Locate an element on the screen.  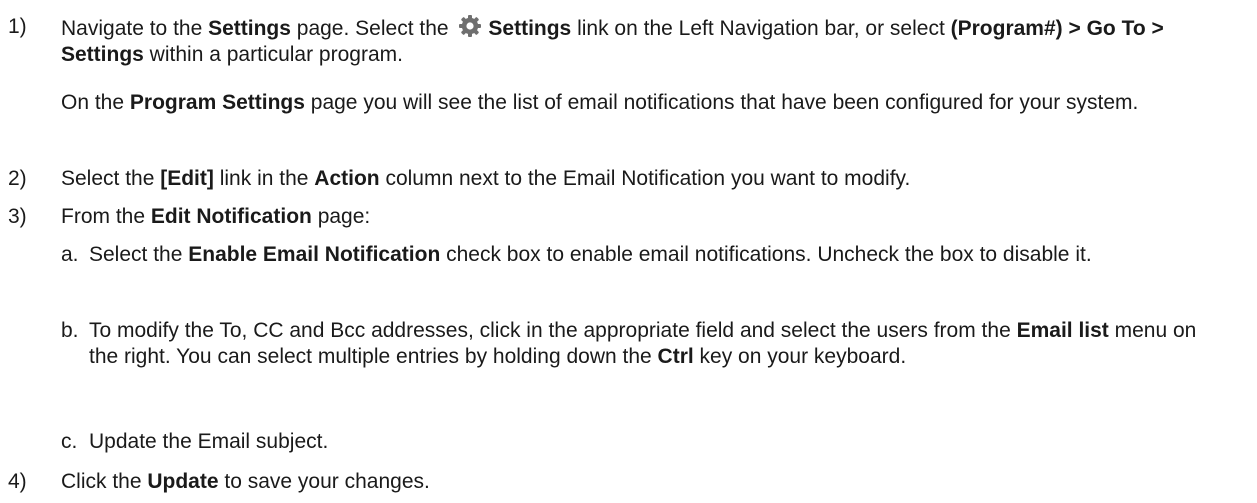
settings-page-term: Settings is located at coordinates (249, 28).